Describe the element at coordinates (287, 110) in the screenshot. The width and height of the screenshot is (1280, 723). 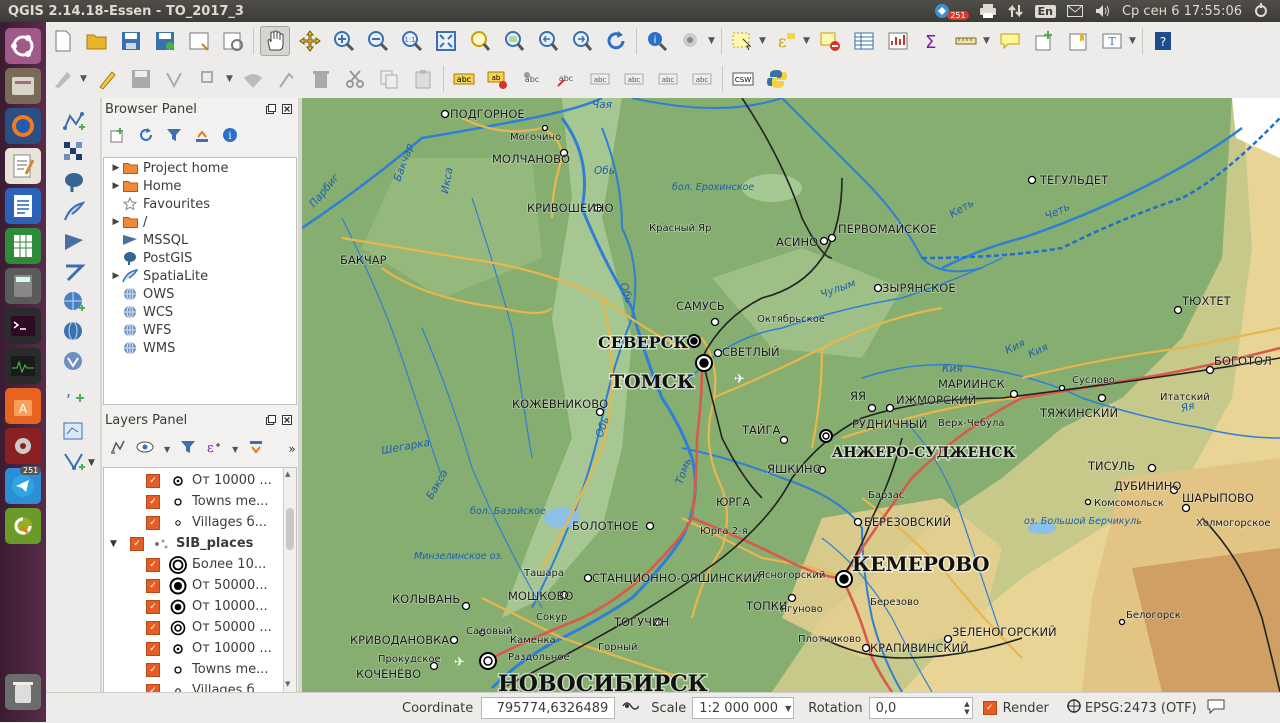
I see `close-icon` at that location.